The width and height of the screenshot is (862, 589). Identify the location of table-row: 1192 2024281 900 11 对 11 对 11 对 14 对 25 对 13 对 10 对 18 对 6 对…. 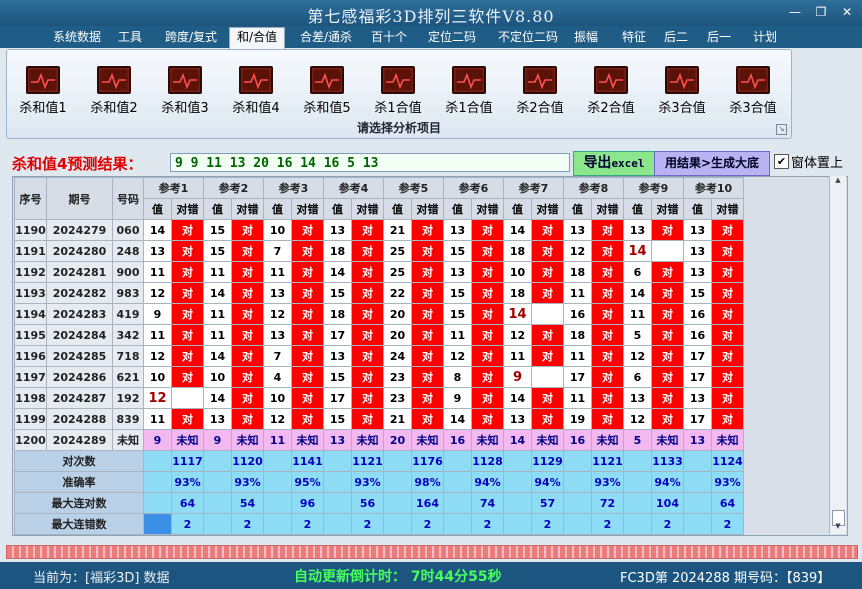
(379, 272).